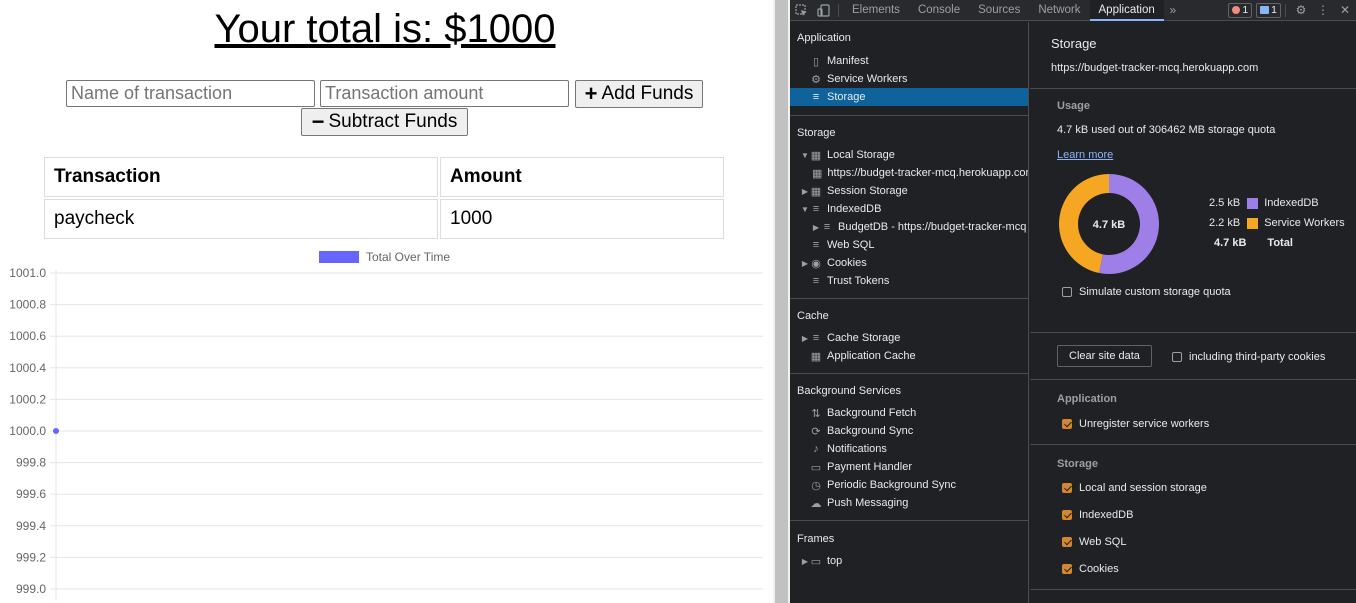 The image size is (1356, 603). What do you see at coordinates (385, 29) in the screenshot?
I see `total-heading: Your total is: $1000` at bounding box center [385, 29].